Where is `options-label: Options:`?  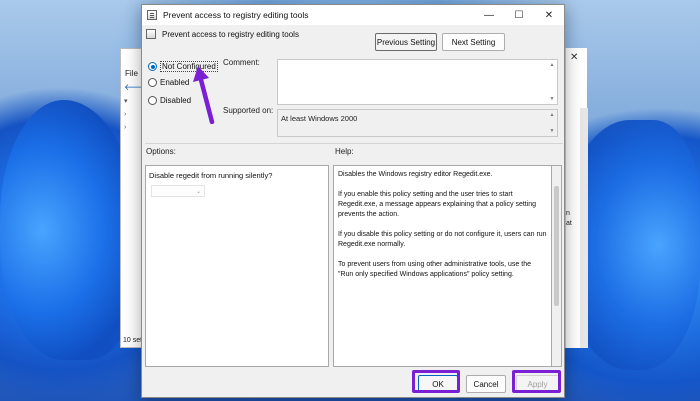
options-label: Options: is located at coordinates (161, 151).